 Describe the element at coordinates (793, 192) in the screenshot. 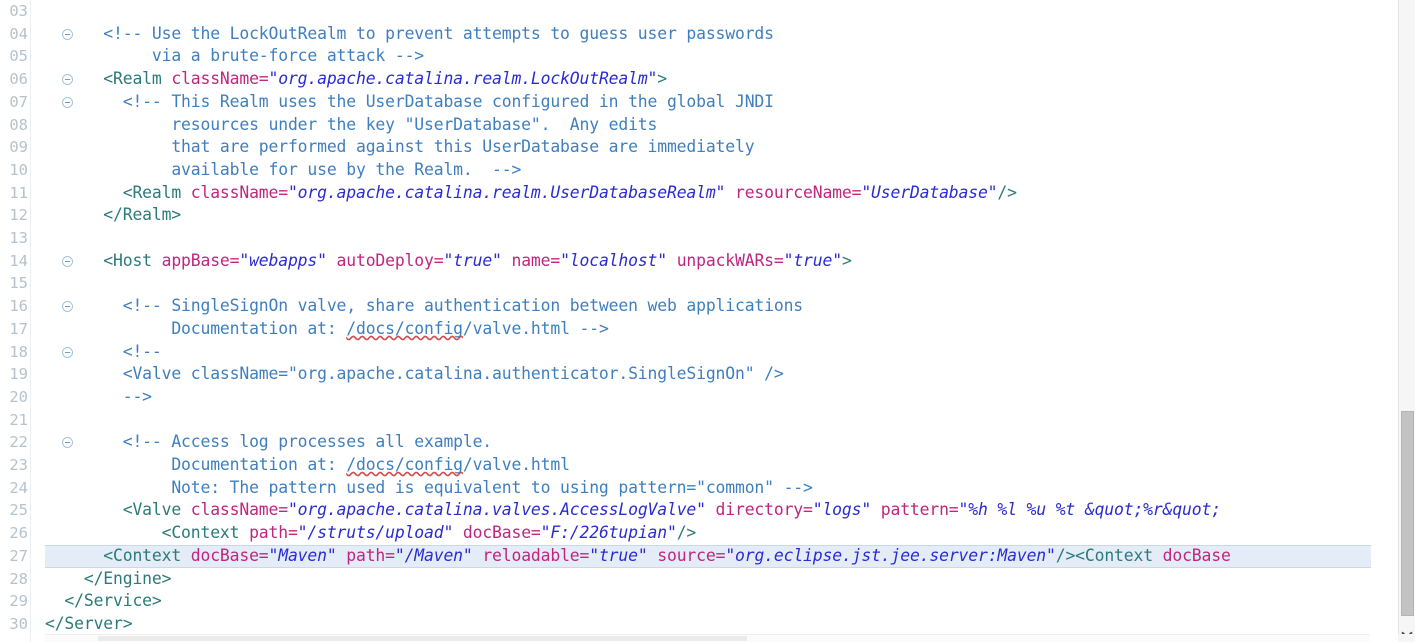

I see `code-token: resourceName=` at that location.